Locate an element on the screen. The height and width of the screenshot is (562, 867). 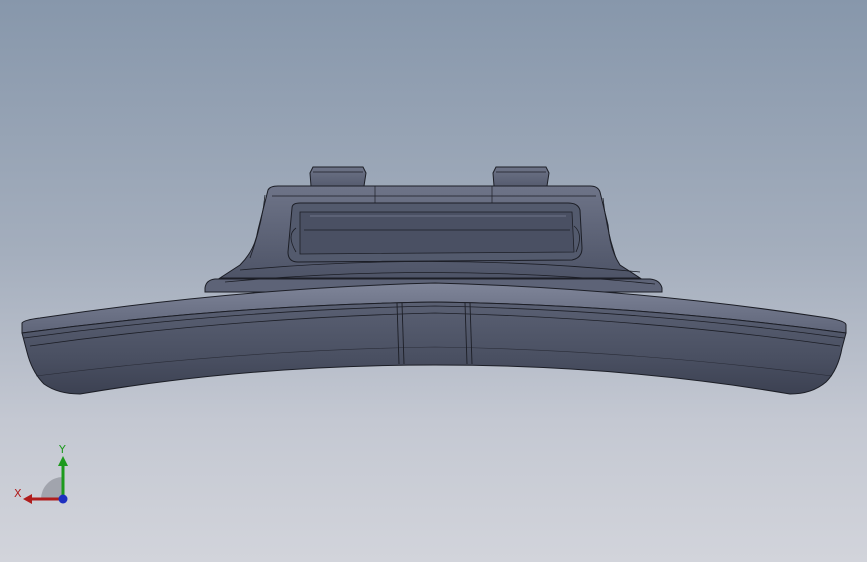
coordinate-triad: Y X is located at coordinates (41, 473).